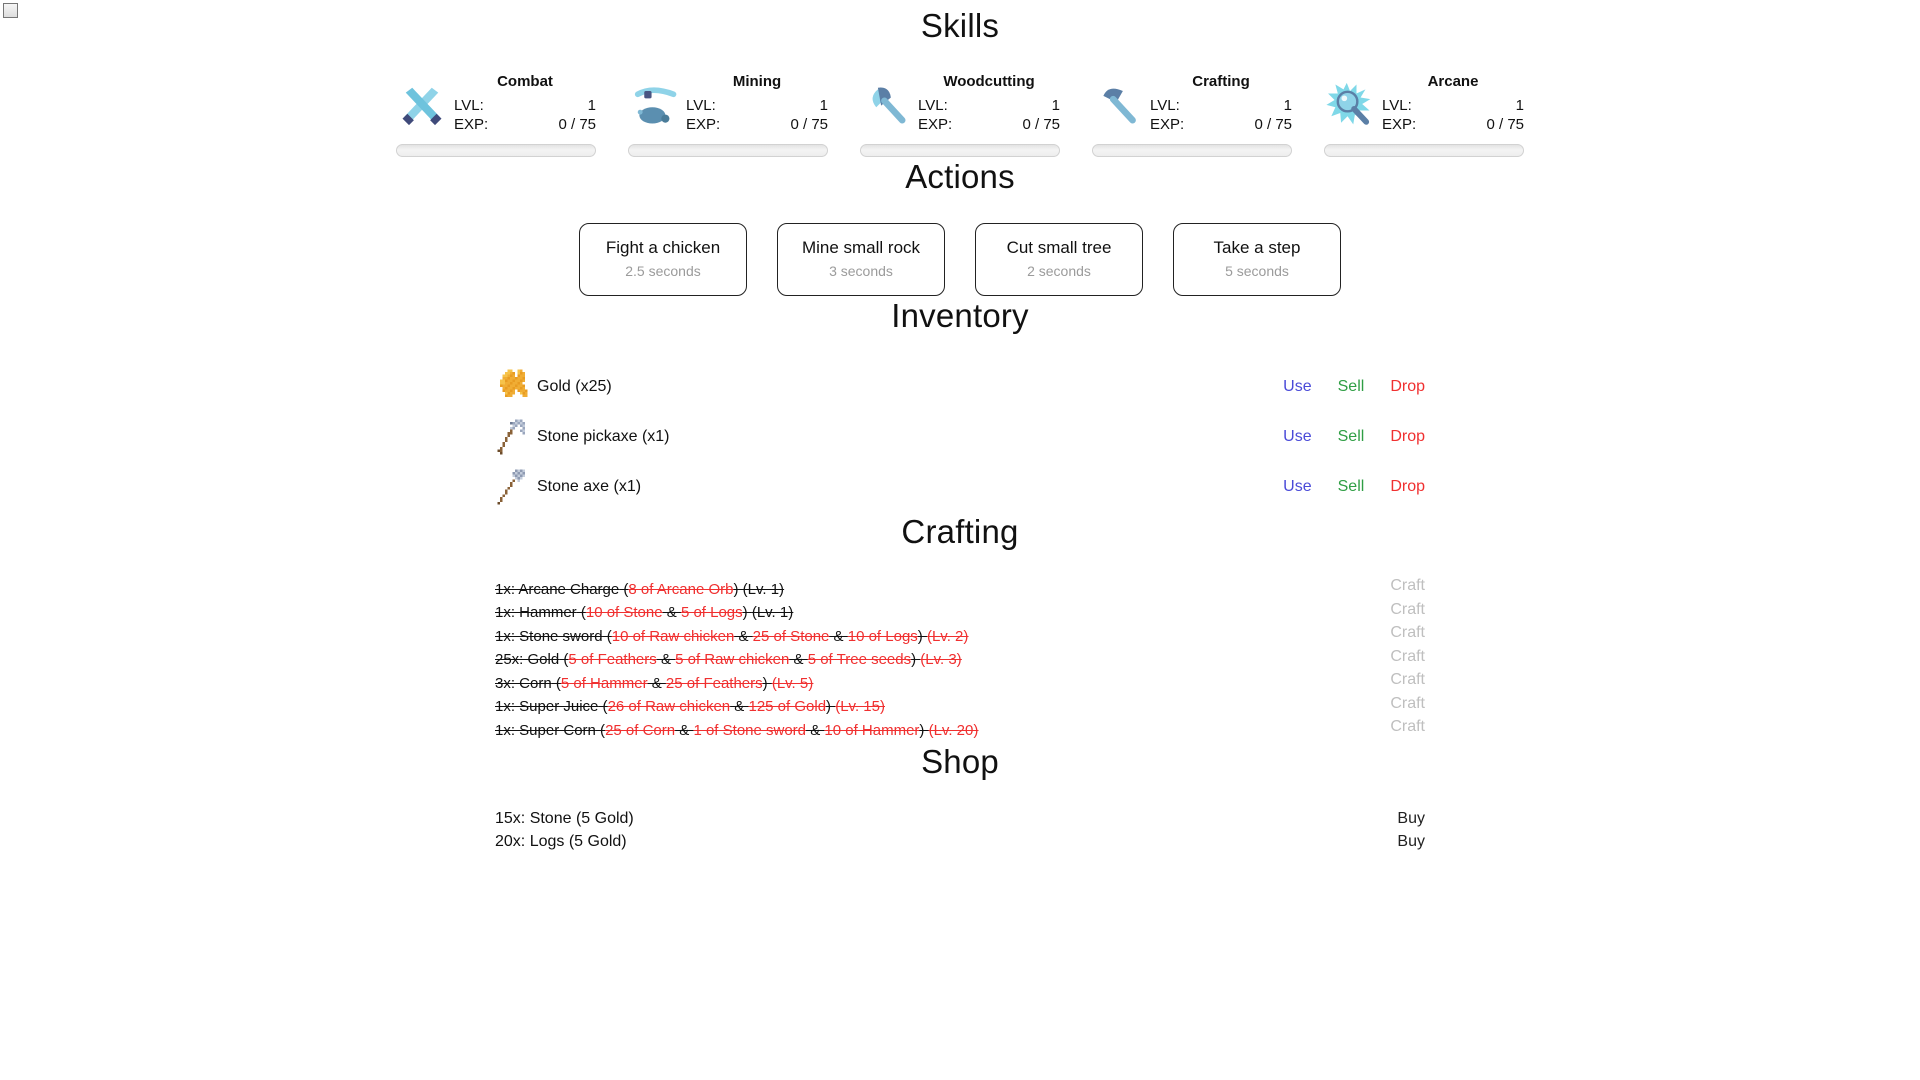 The image size is (1920, 1080). Describe the element at coordinates (582, 437) in the screenshot. I see `inventory-item: Stone pickaxe (x1)` at that location.